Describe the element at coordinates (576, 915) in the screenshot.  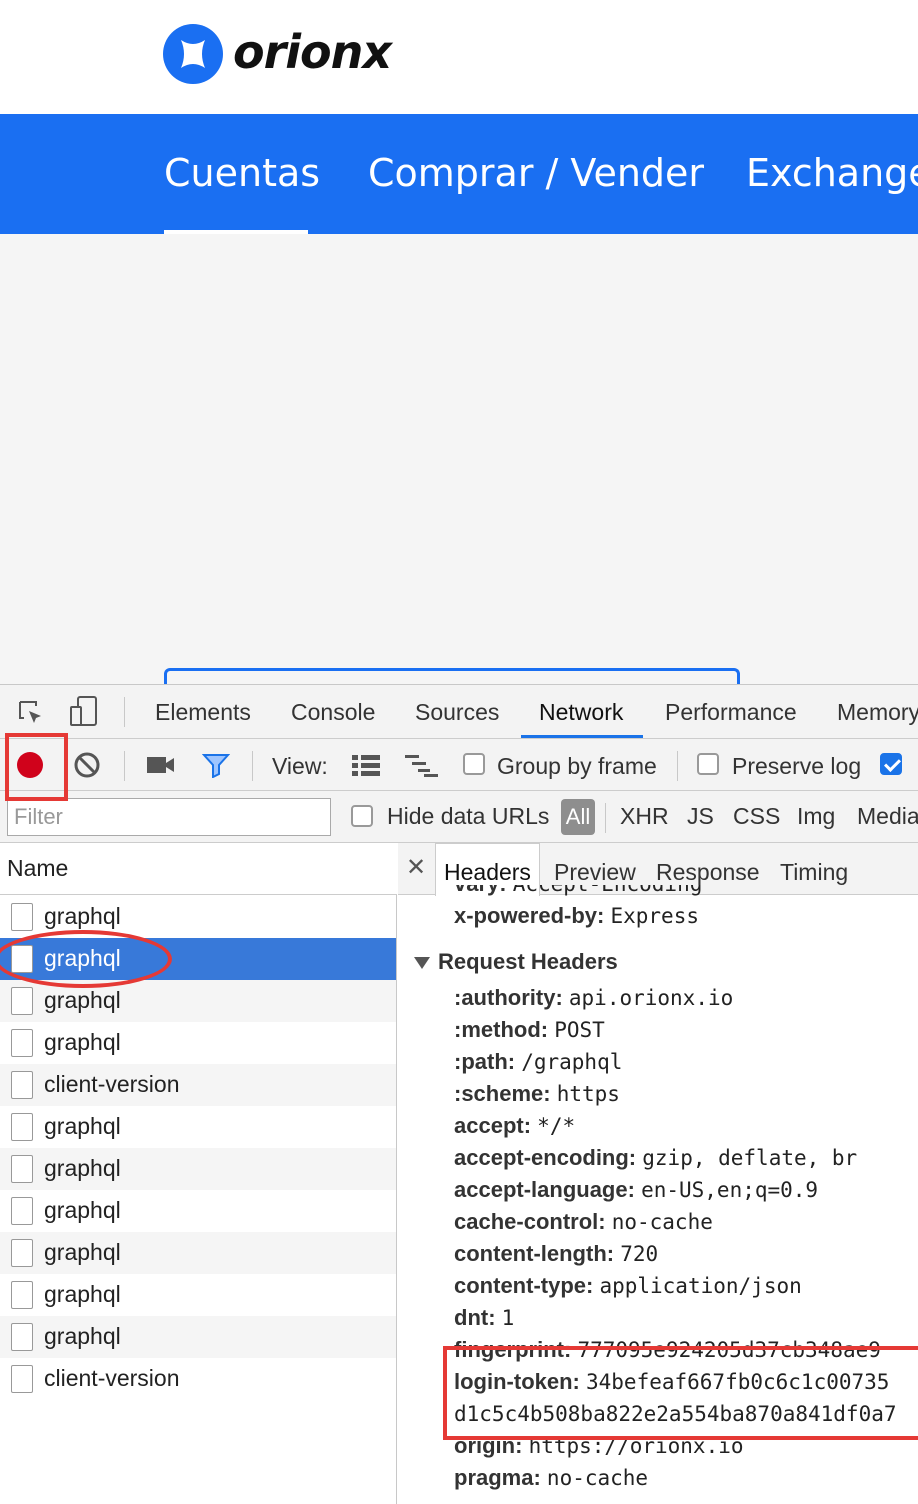
I see `header-x-powered-by: x-powered-by: Express` at that location.